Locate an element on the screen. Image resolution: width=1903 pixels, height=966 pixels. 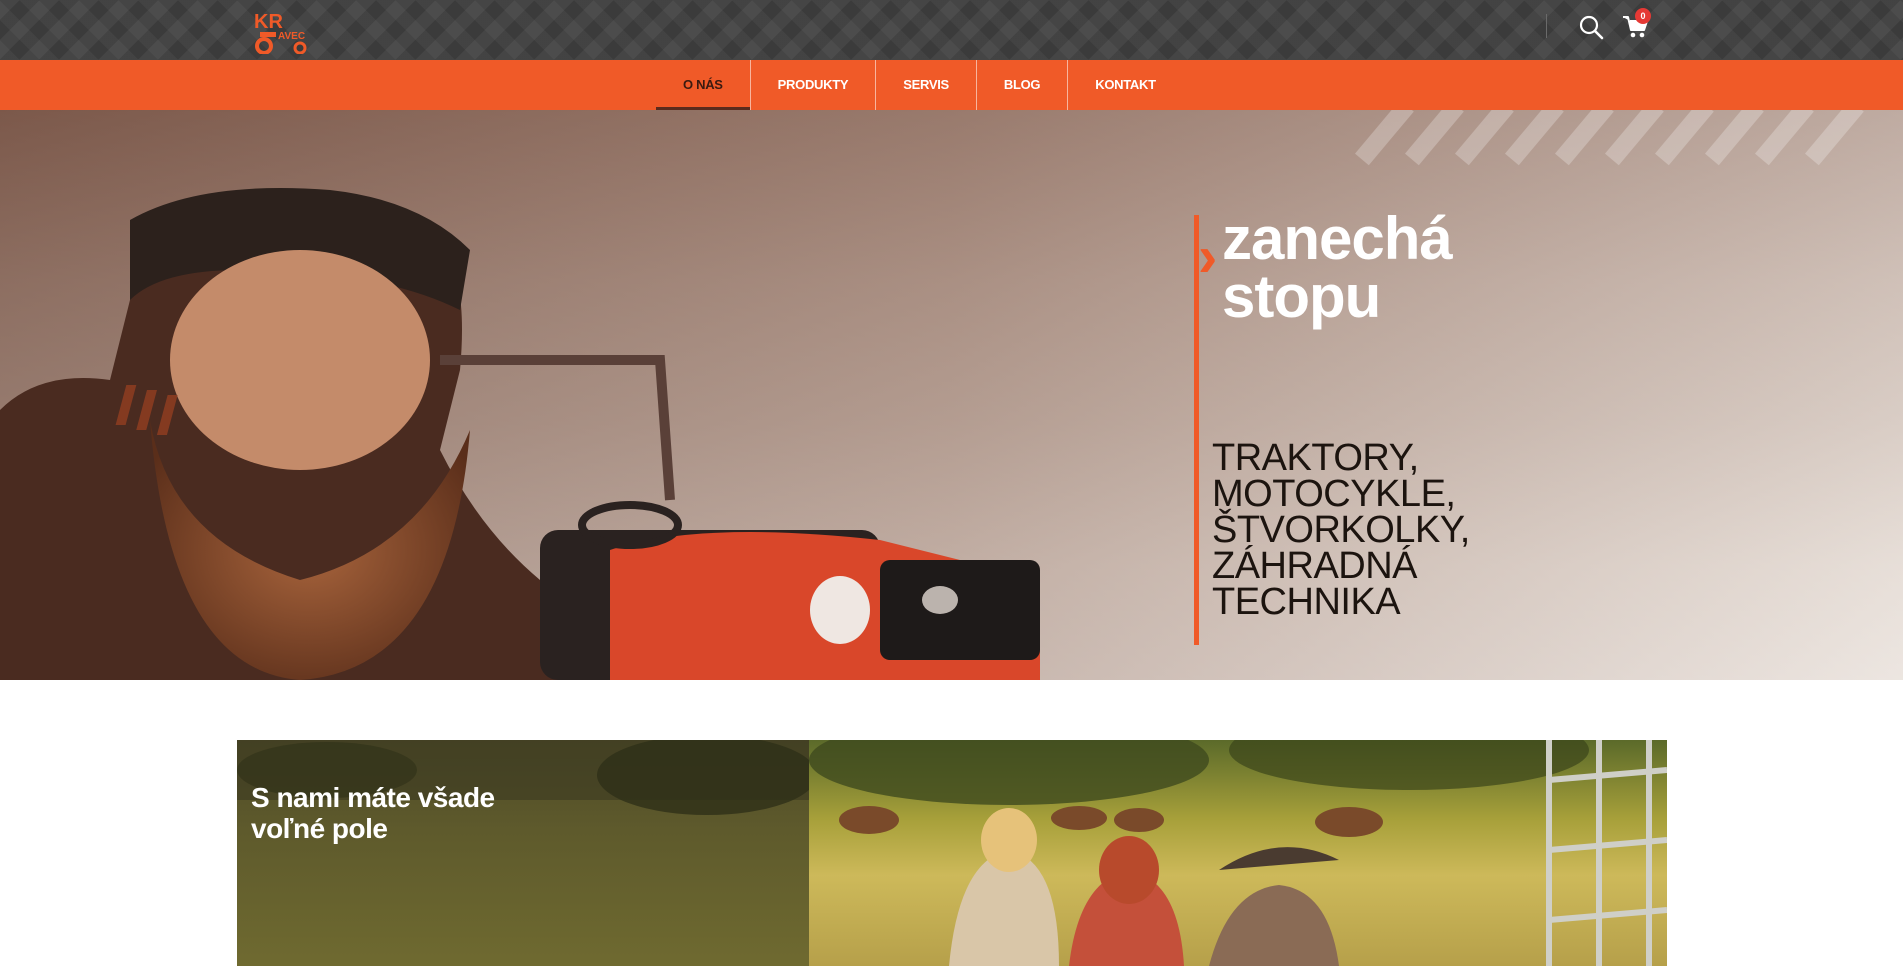
nav-item-blog: BLOG is located at coordinates (1021, 85).